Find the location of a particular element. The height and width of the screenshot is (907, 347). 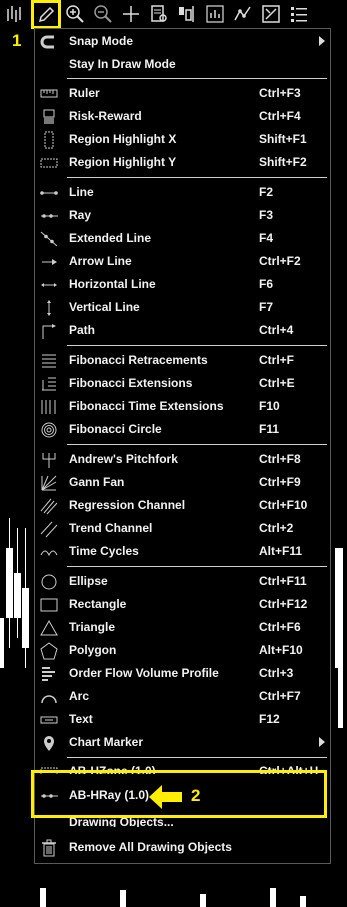

menu-item-ellipse: Ellipse Ctrl+F11 is located at coordinates (182, 581).